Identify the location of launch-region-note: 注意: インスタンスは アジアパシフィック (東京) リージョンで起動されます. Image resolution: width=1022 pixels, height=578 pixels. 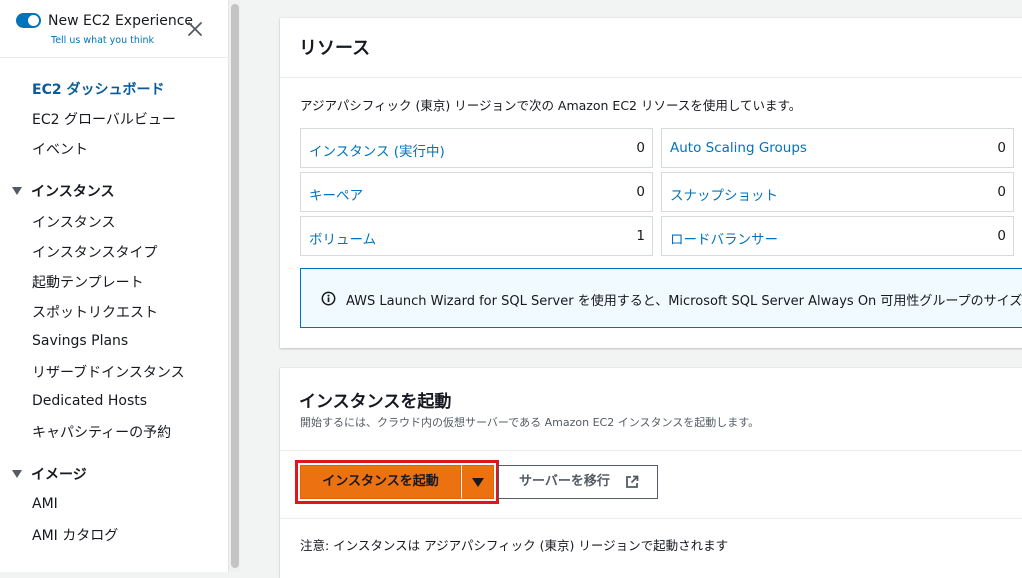
(514, 545).